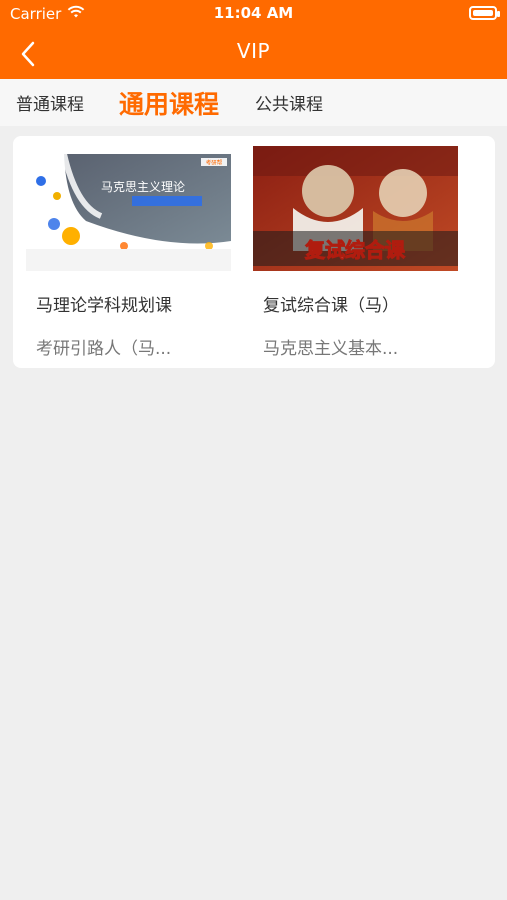 The width and height of the screenshot is (507, 900). I want to click on course-thumbnail: 复试综合课, so click(355, 208).